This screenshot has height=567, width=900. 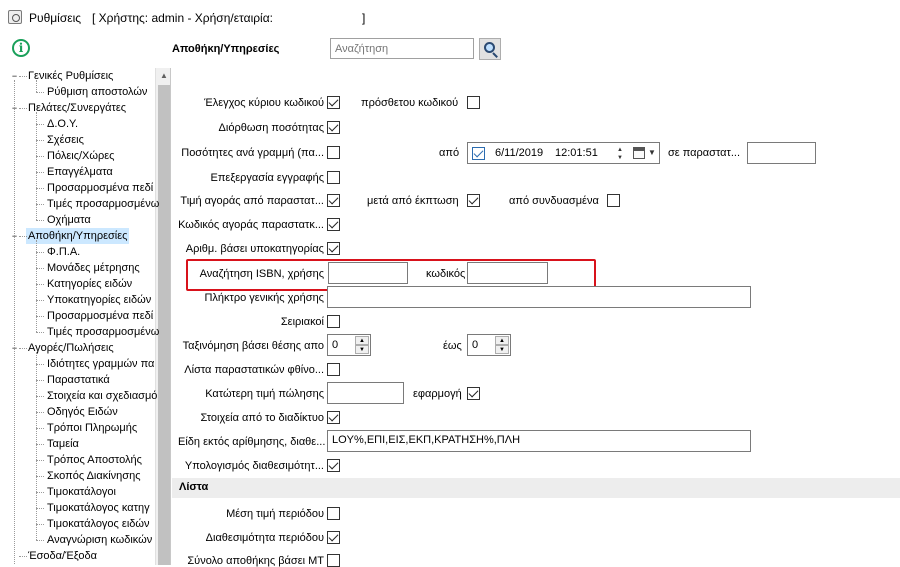 I want to click on in-docs-input, so click(x=781, y=153).